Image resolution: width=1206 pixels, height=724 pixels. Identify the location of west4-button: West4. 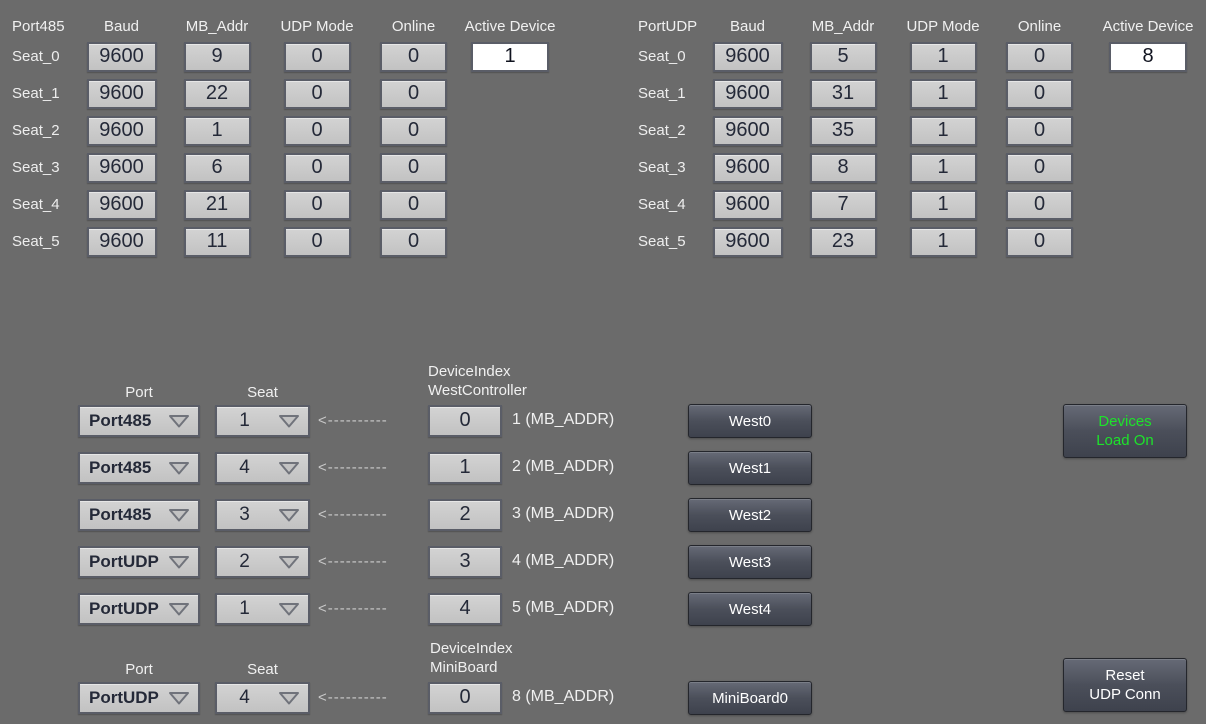
(750, 609).